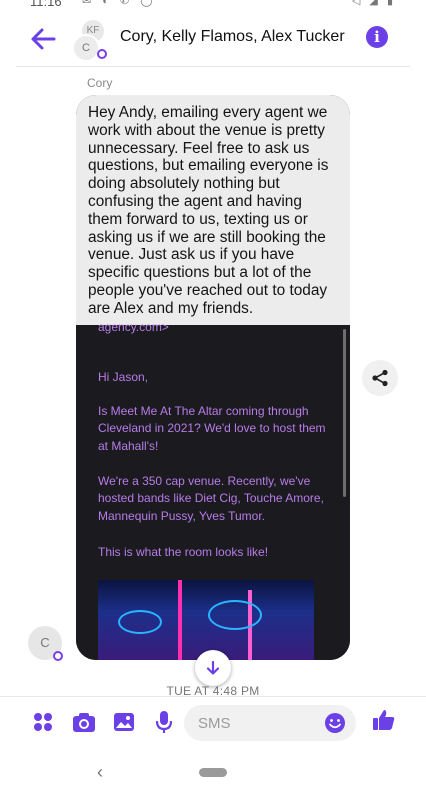  I want to click on conversation-header: KF C Cory, Kelly Flamos, Alex Tucker i, so click(213, 40).